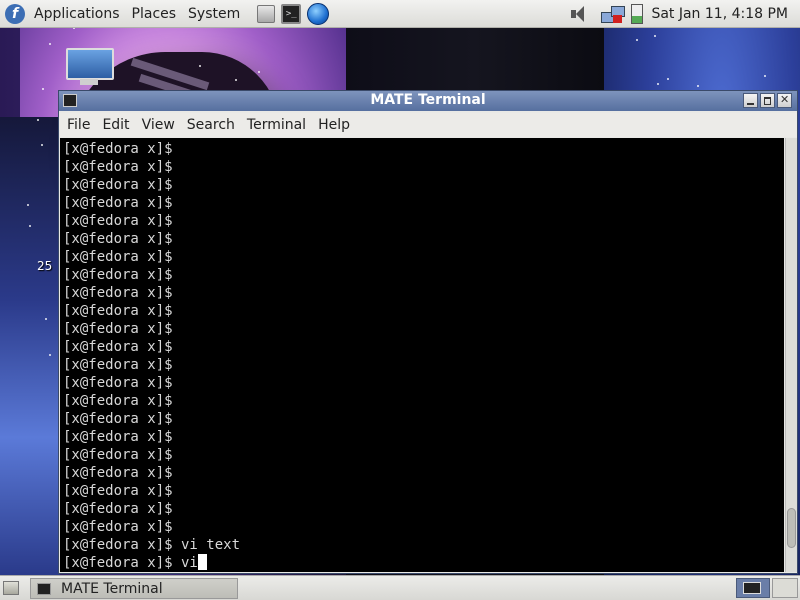  What do you see at coordinates (89, 68) in the screenshot?
I see `computer-icon` at bounding box center [89, 68].